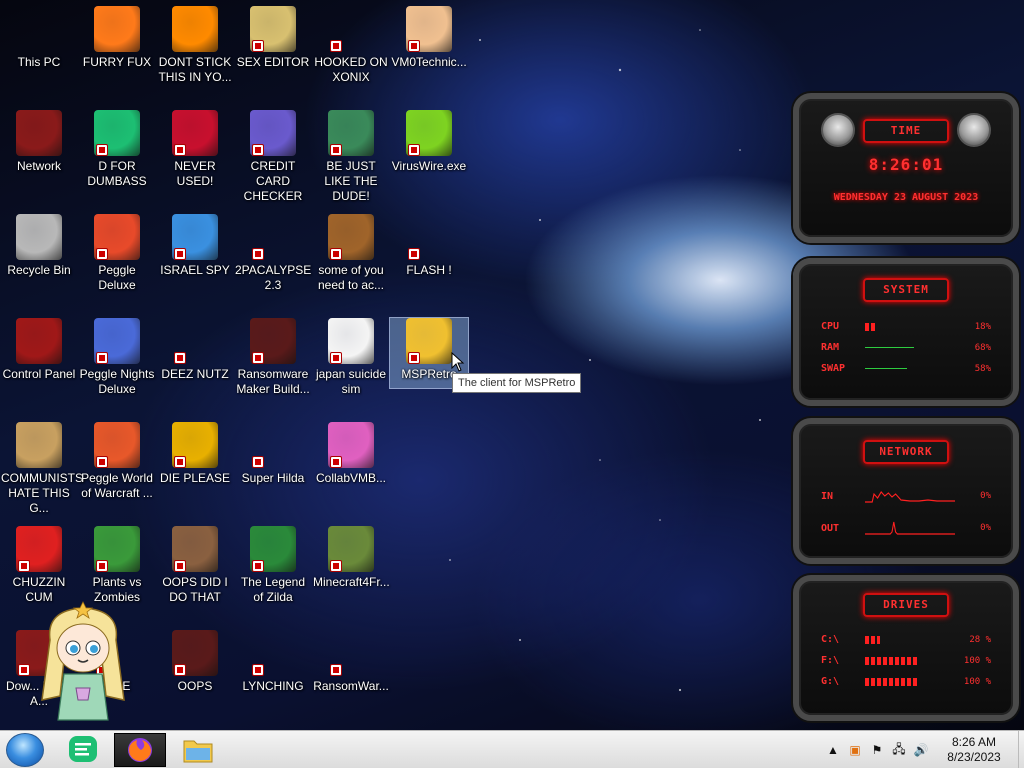 The width and height of the screenshot is (1024, 768). I want to click on system-bar-fill, so click(870, 326).